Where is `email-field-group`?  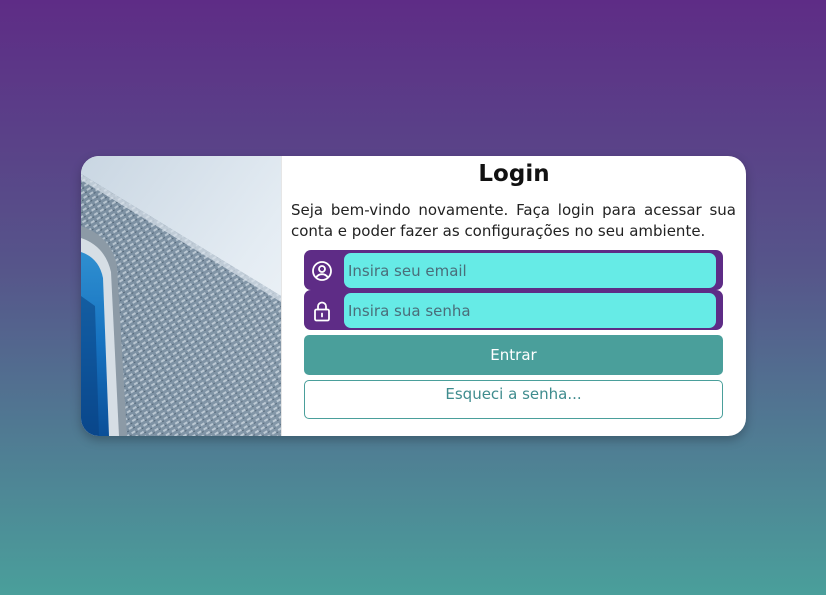 email-field-group is located at coordinates (513, 270).